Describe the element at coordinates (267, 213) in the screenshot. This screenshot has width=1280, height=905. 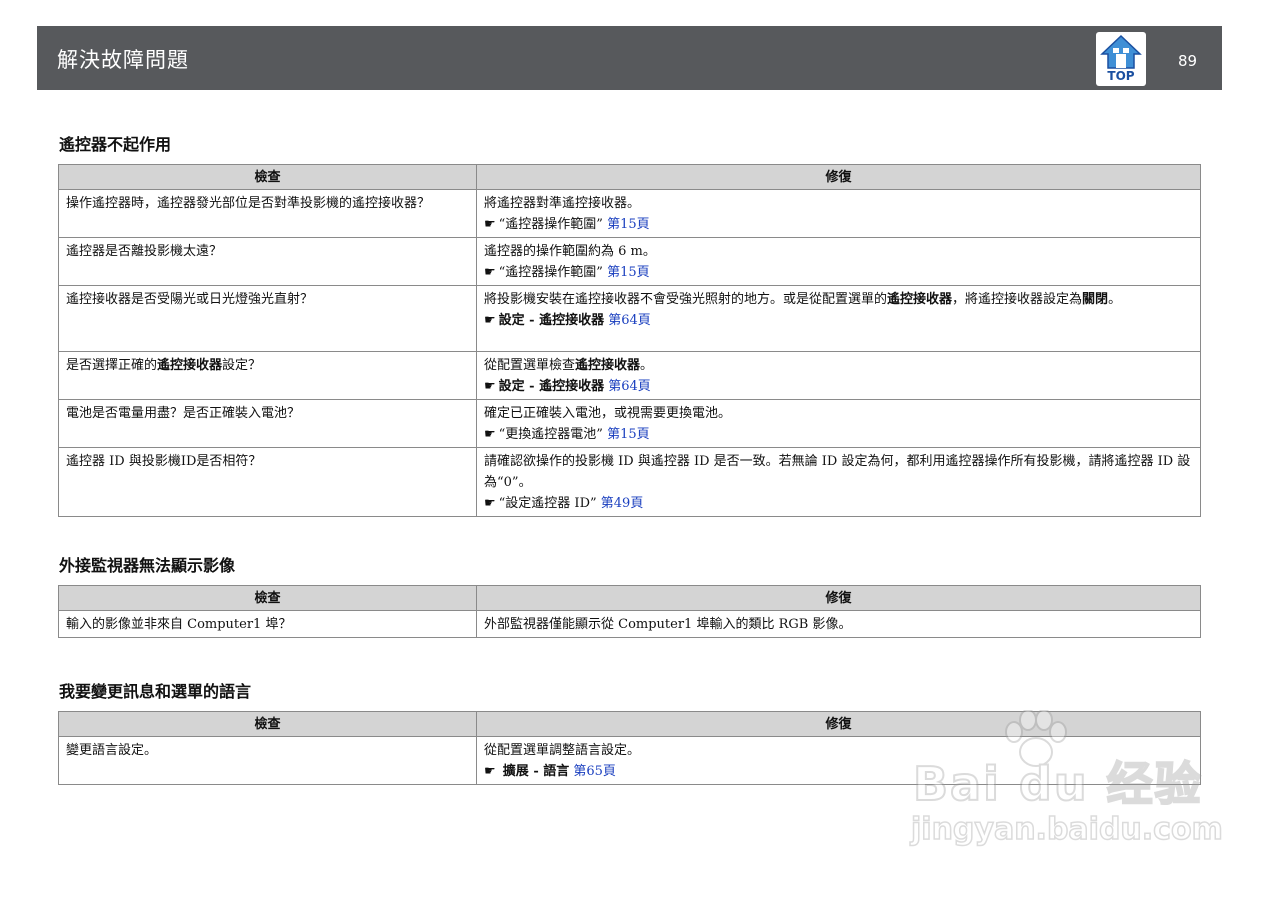
I see `check-cell: 操作遙控器時，遙控器發光部位是否對準投影機的遙控接收器？` at that location.